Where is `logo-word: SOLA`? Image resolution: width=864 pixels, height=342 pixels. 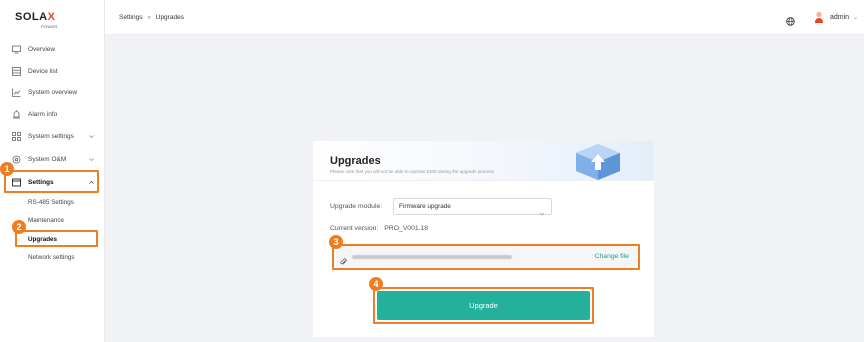
logo-word: SOLA is located at coordinates (31, 17).